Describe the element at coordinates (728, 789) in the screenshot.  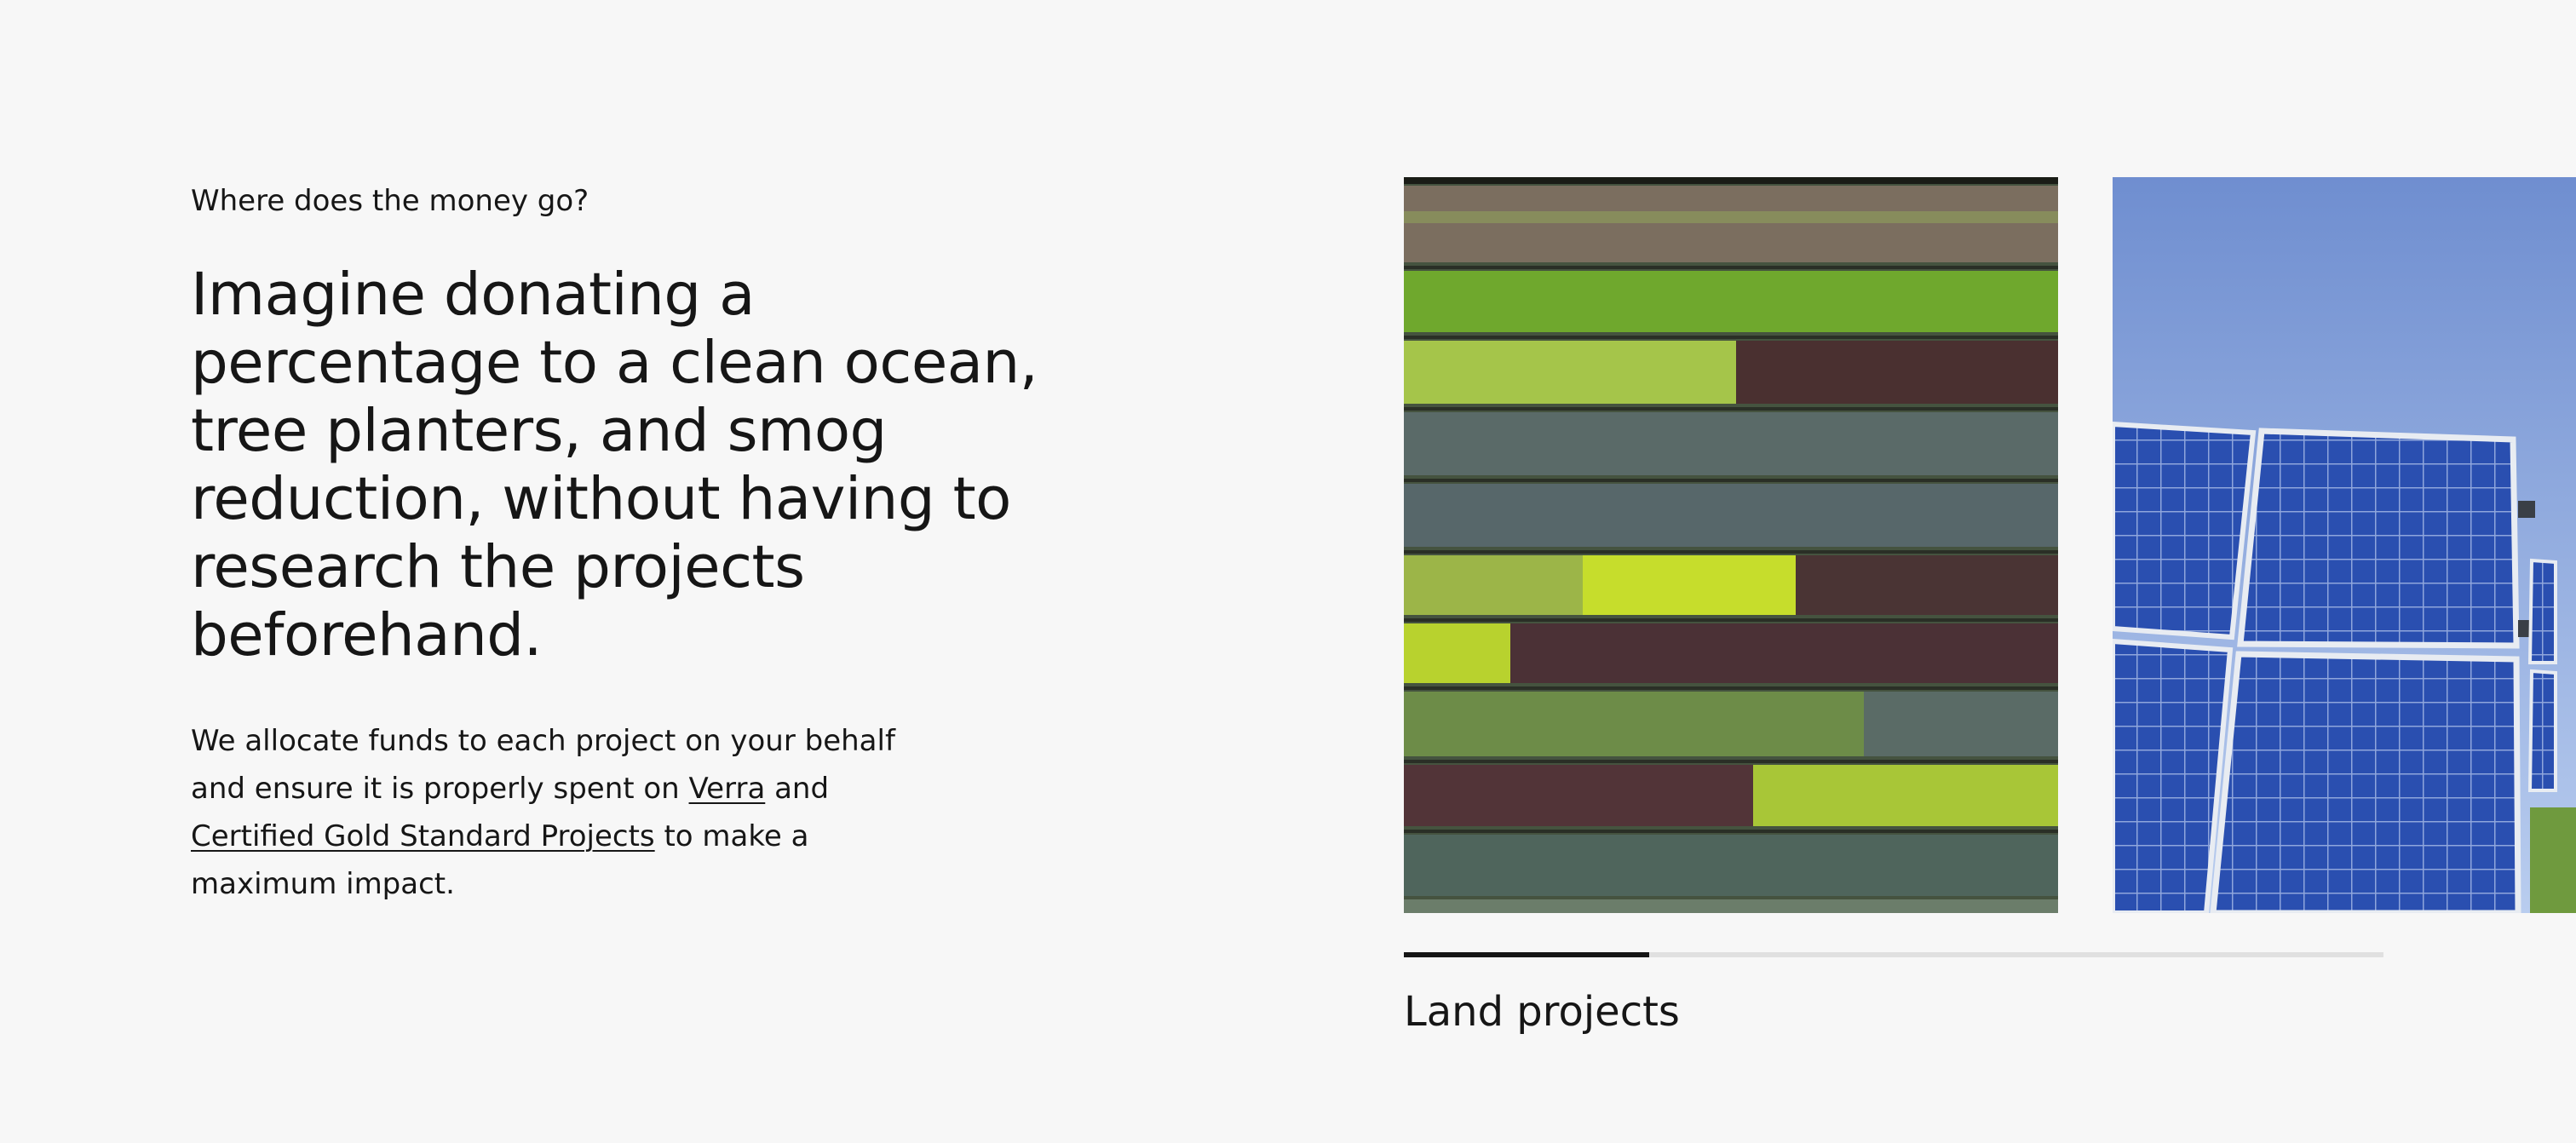
I see `verra-link: Verra` at that location.